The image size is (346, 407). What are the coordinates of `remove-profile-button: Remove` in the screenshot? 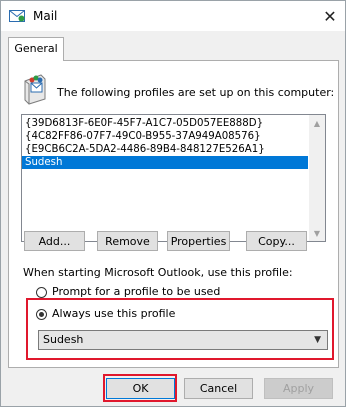 It's located at (127, 241).